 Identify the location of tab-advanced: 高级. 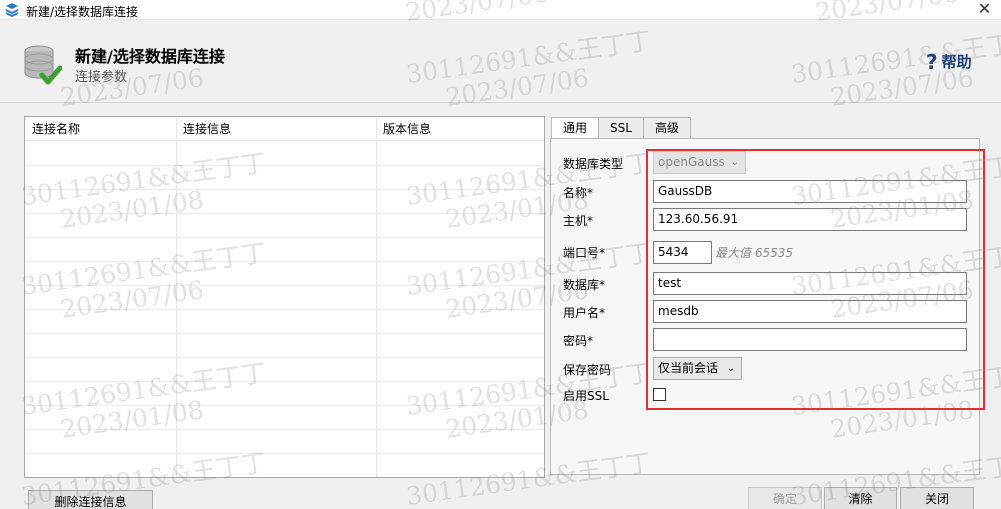
(666, 128).